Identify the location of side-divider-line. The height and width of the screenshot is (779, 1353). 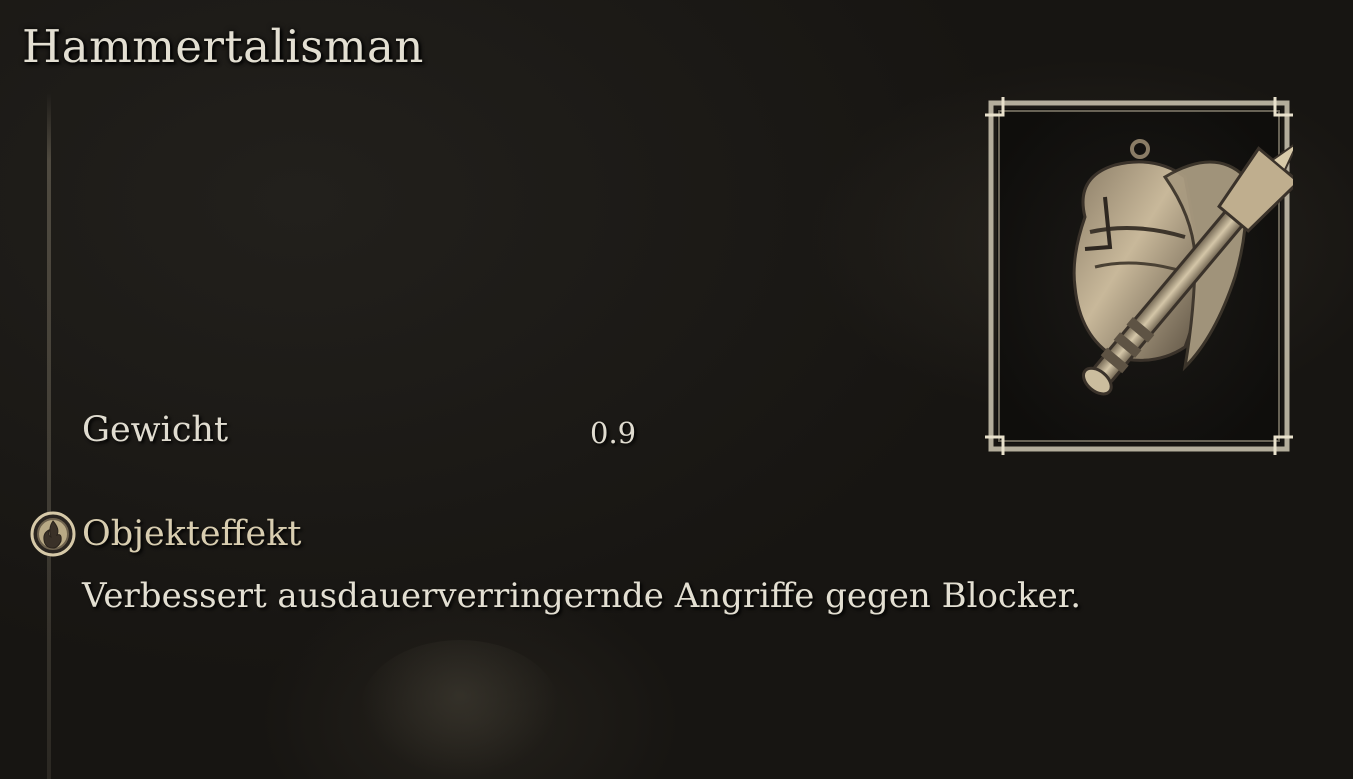
(49, 435).